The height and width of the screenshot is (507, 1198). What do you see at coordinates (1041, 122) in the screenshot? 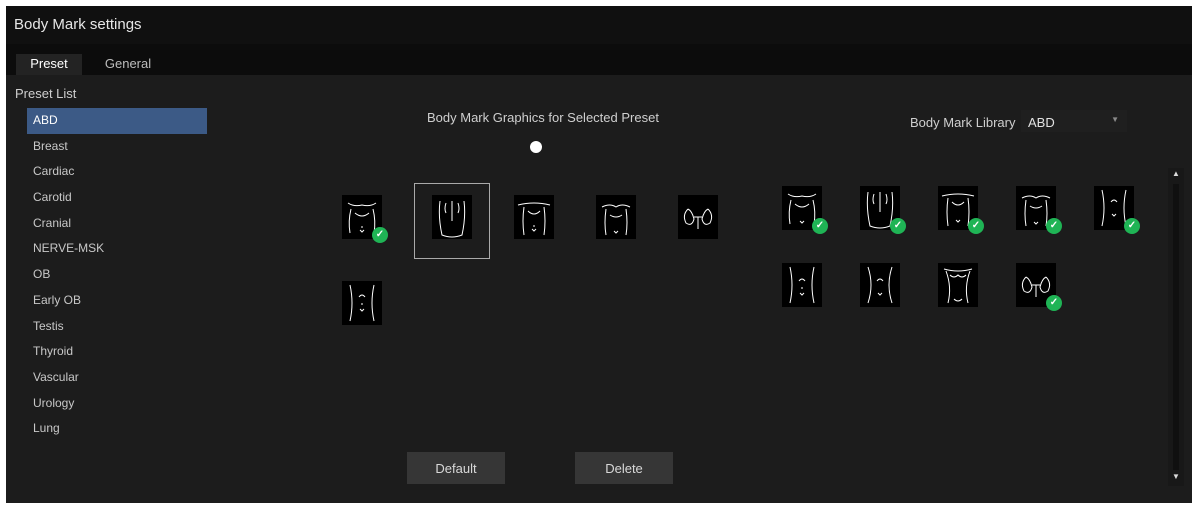
I see `library-dropdown-value: ABD` at bounding box center [1041, 122].